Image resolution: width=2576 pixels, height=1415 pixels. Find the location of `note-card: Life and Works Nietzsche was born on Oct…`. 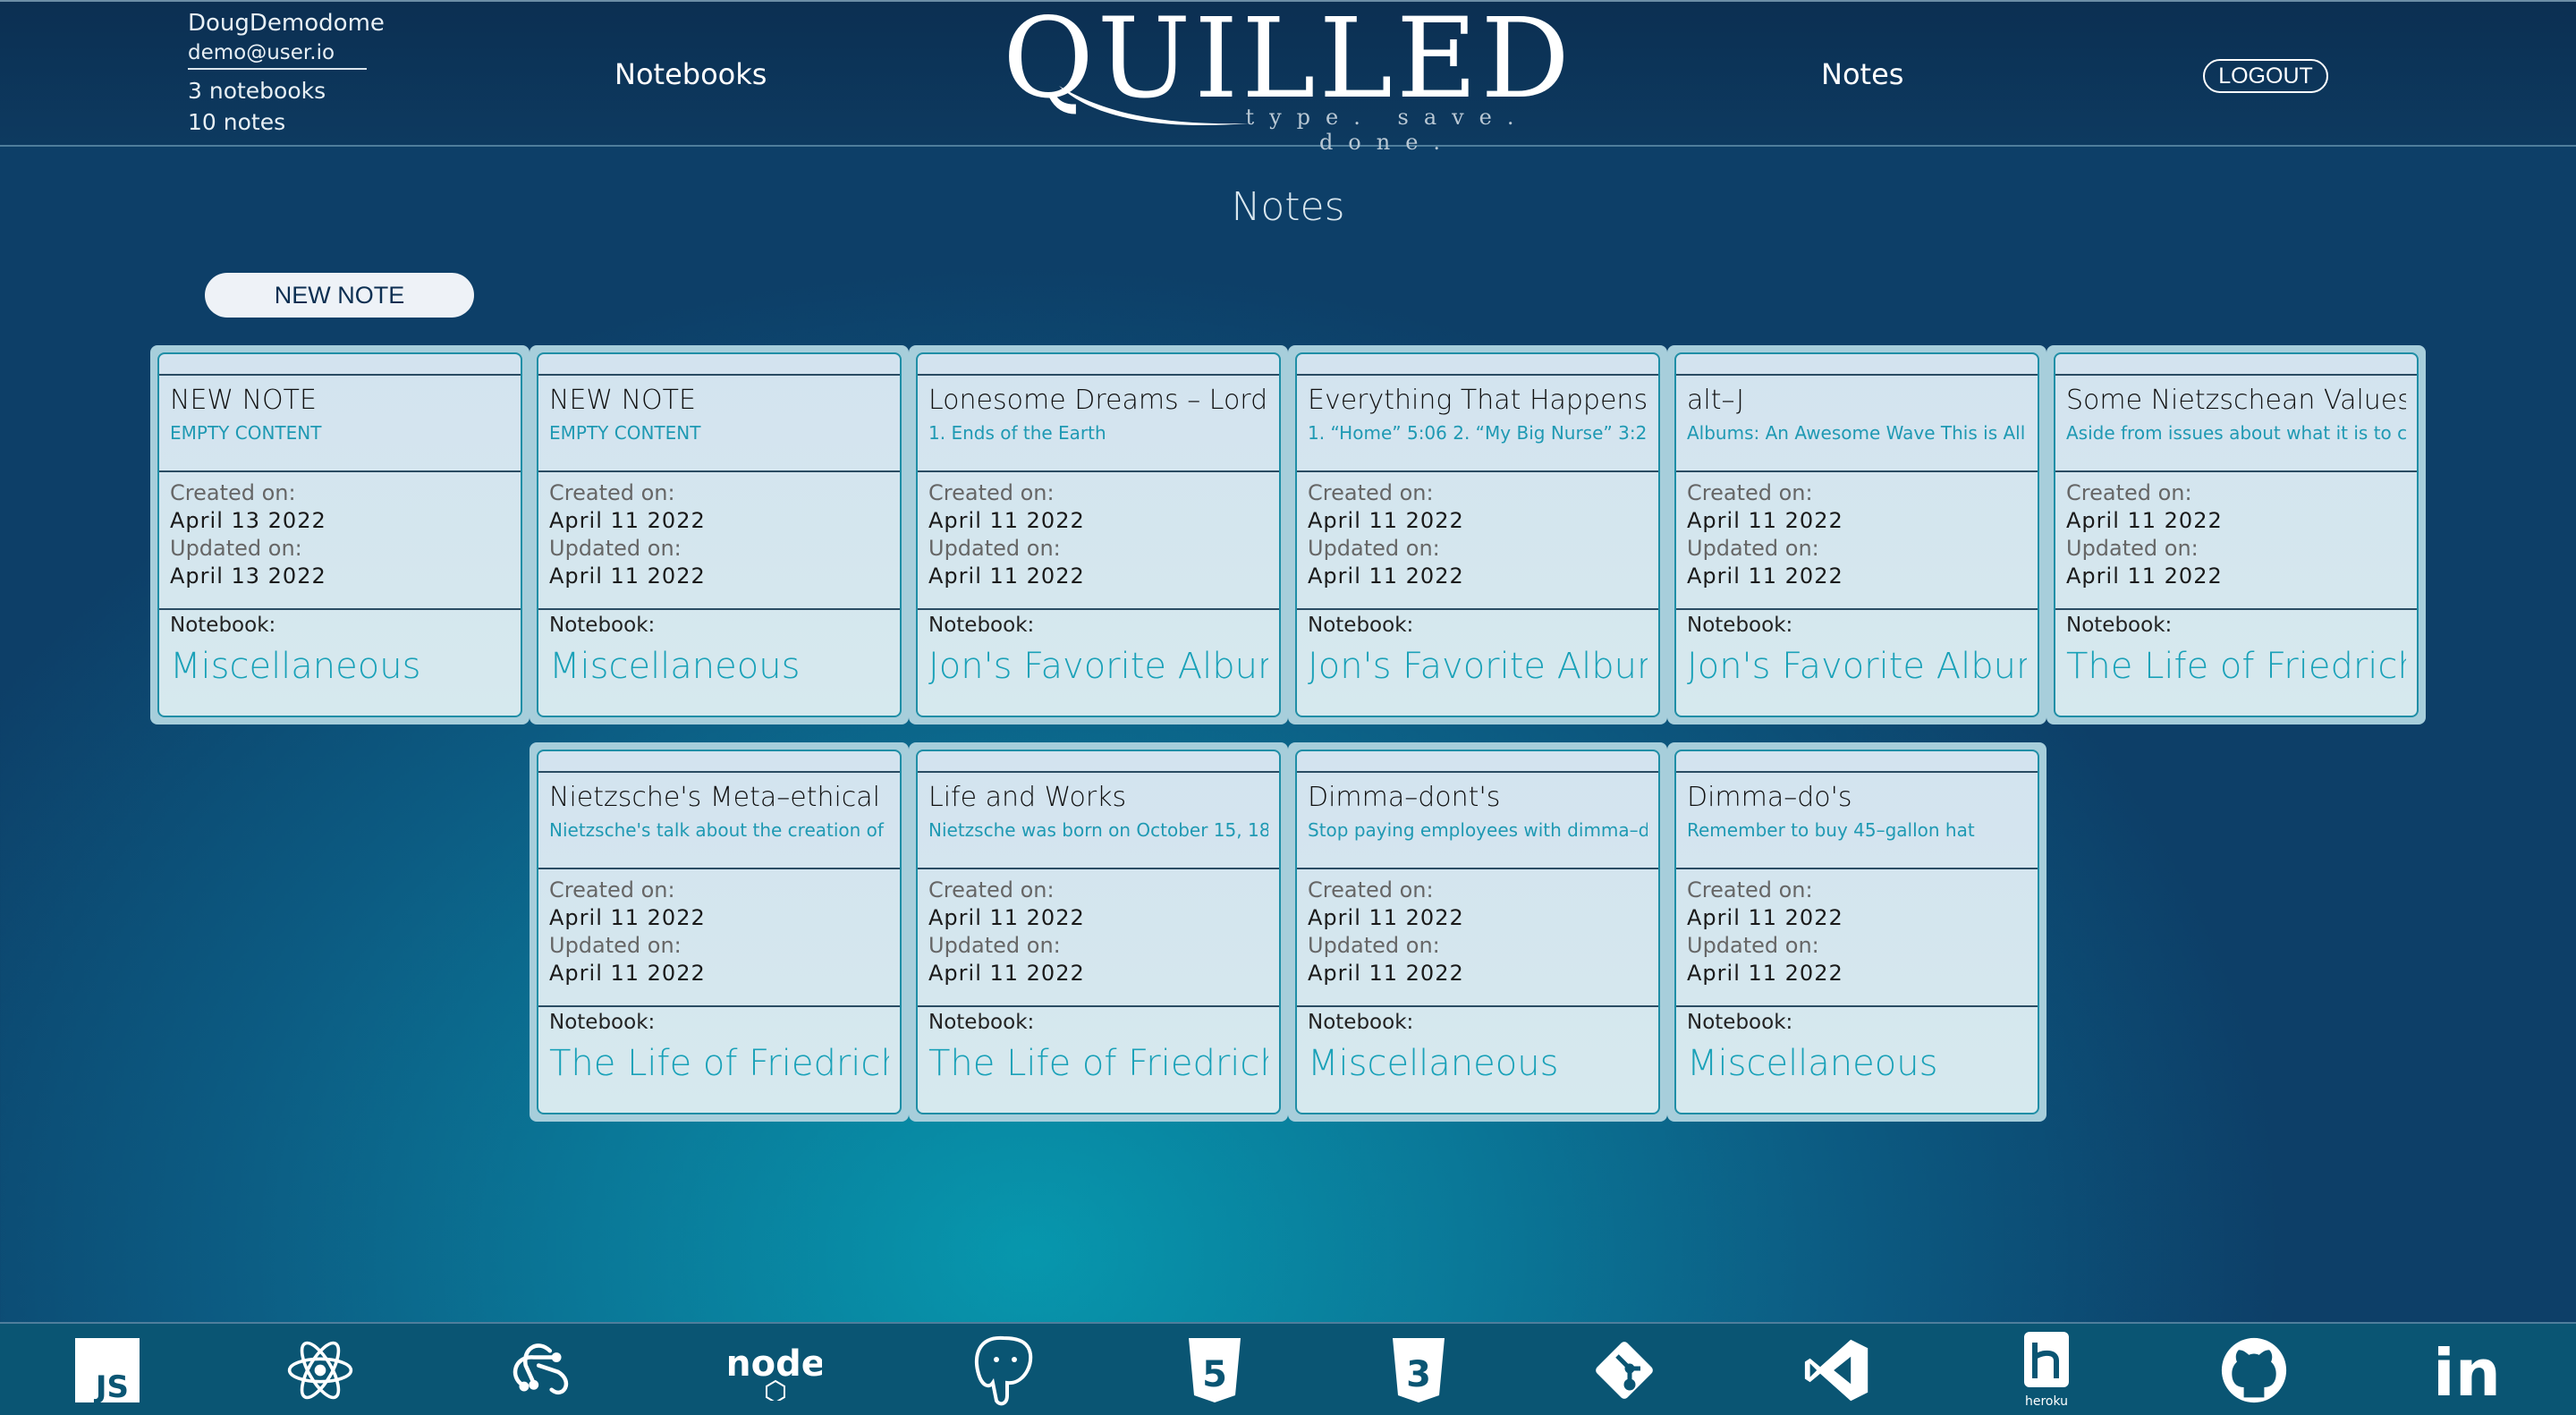

note-card: Life and Works Nietzsche was born on Oct… is located at coordinates (1098, 932).